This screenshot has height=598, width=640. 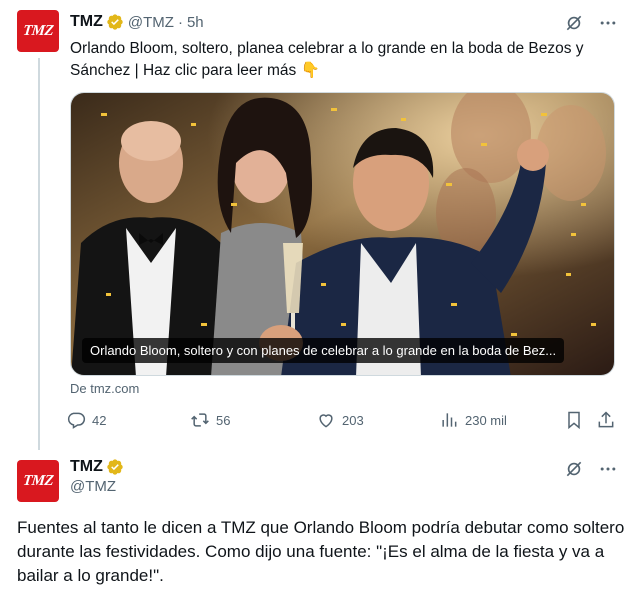 I want to click on reply-count: 42, so click(x=99, y=420).